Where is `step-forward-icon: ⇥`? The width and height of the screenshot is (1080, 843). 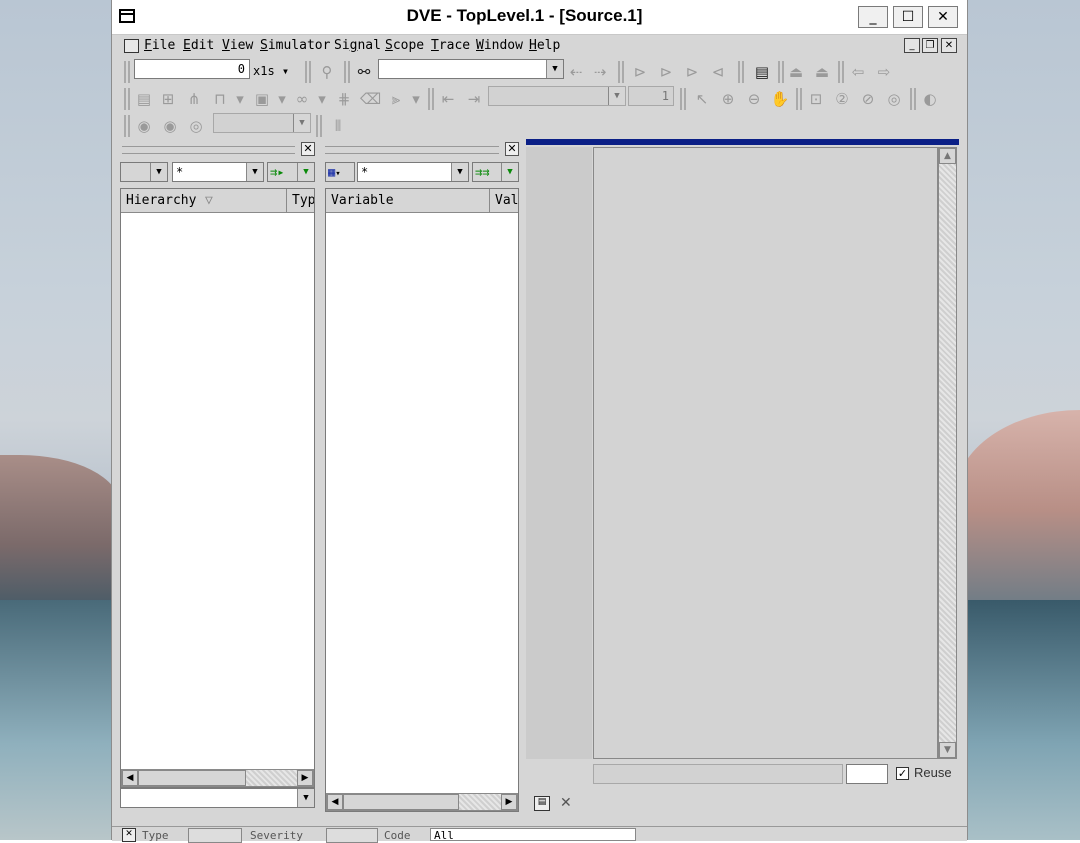 step-forward-icon: ⇥ is located at coordinates (474, 99).